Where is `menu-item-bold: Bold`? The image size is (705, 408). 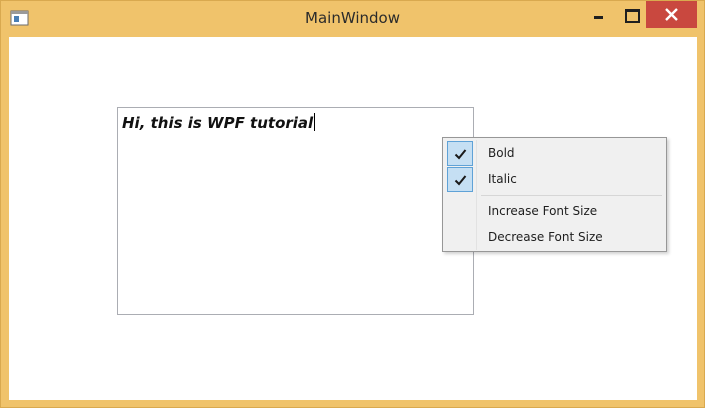 menu-item-bold: Bold is located at coordinates (554, 154).